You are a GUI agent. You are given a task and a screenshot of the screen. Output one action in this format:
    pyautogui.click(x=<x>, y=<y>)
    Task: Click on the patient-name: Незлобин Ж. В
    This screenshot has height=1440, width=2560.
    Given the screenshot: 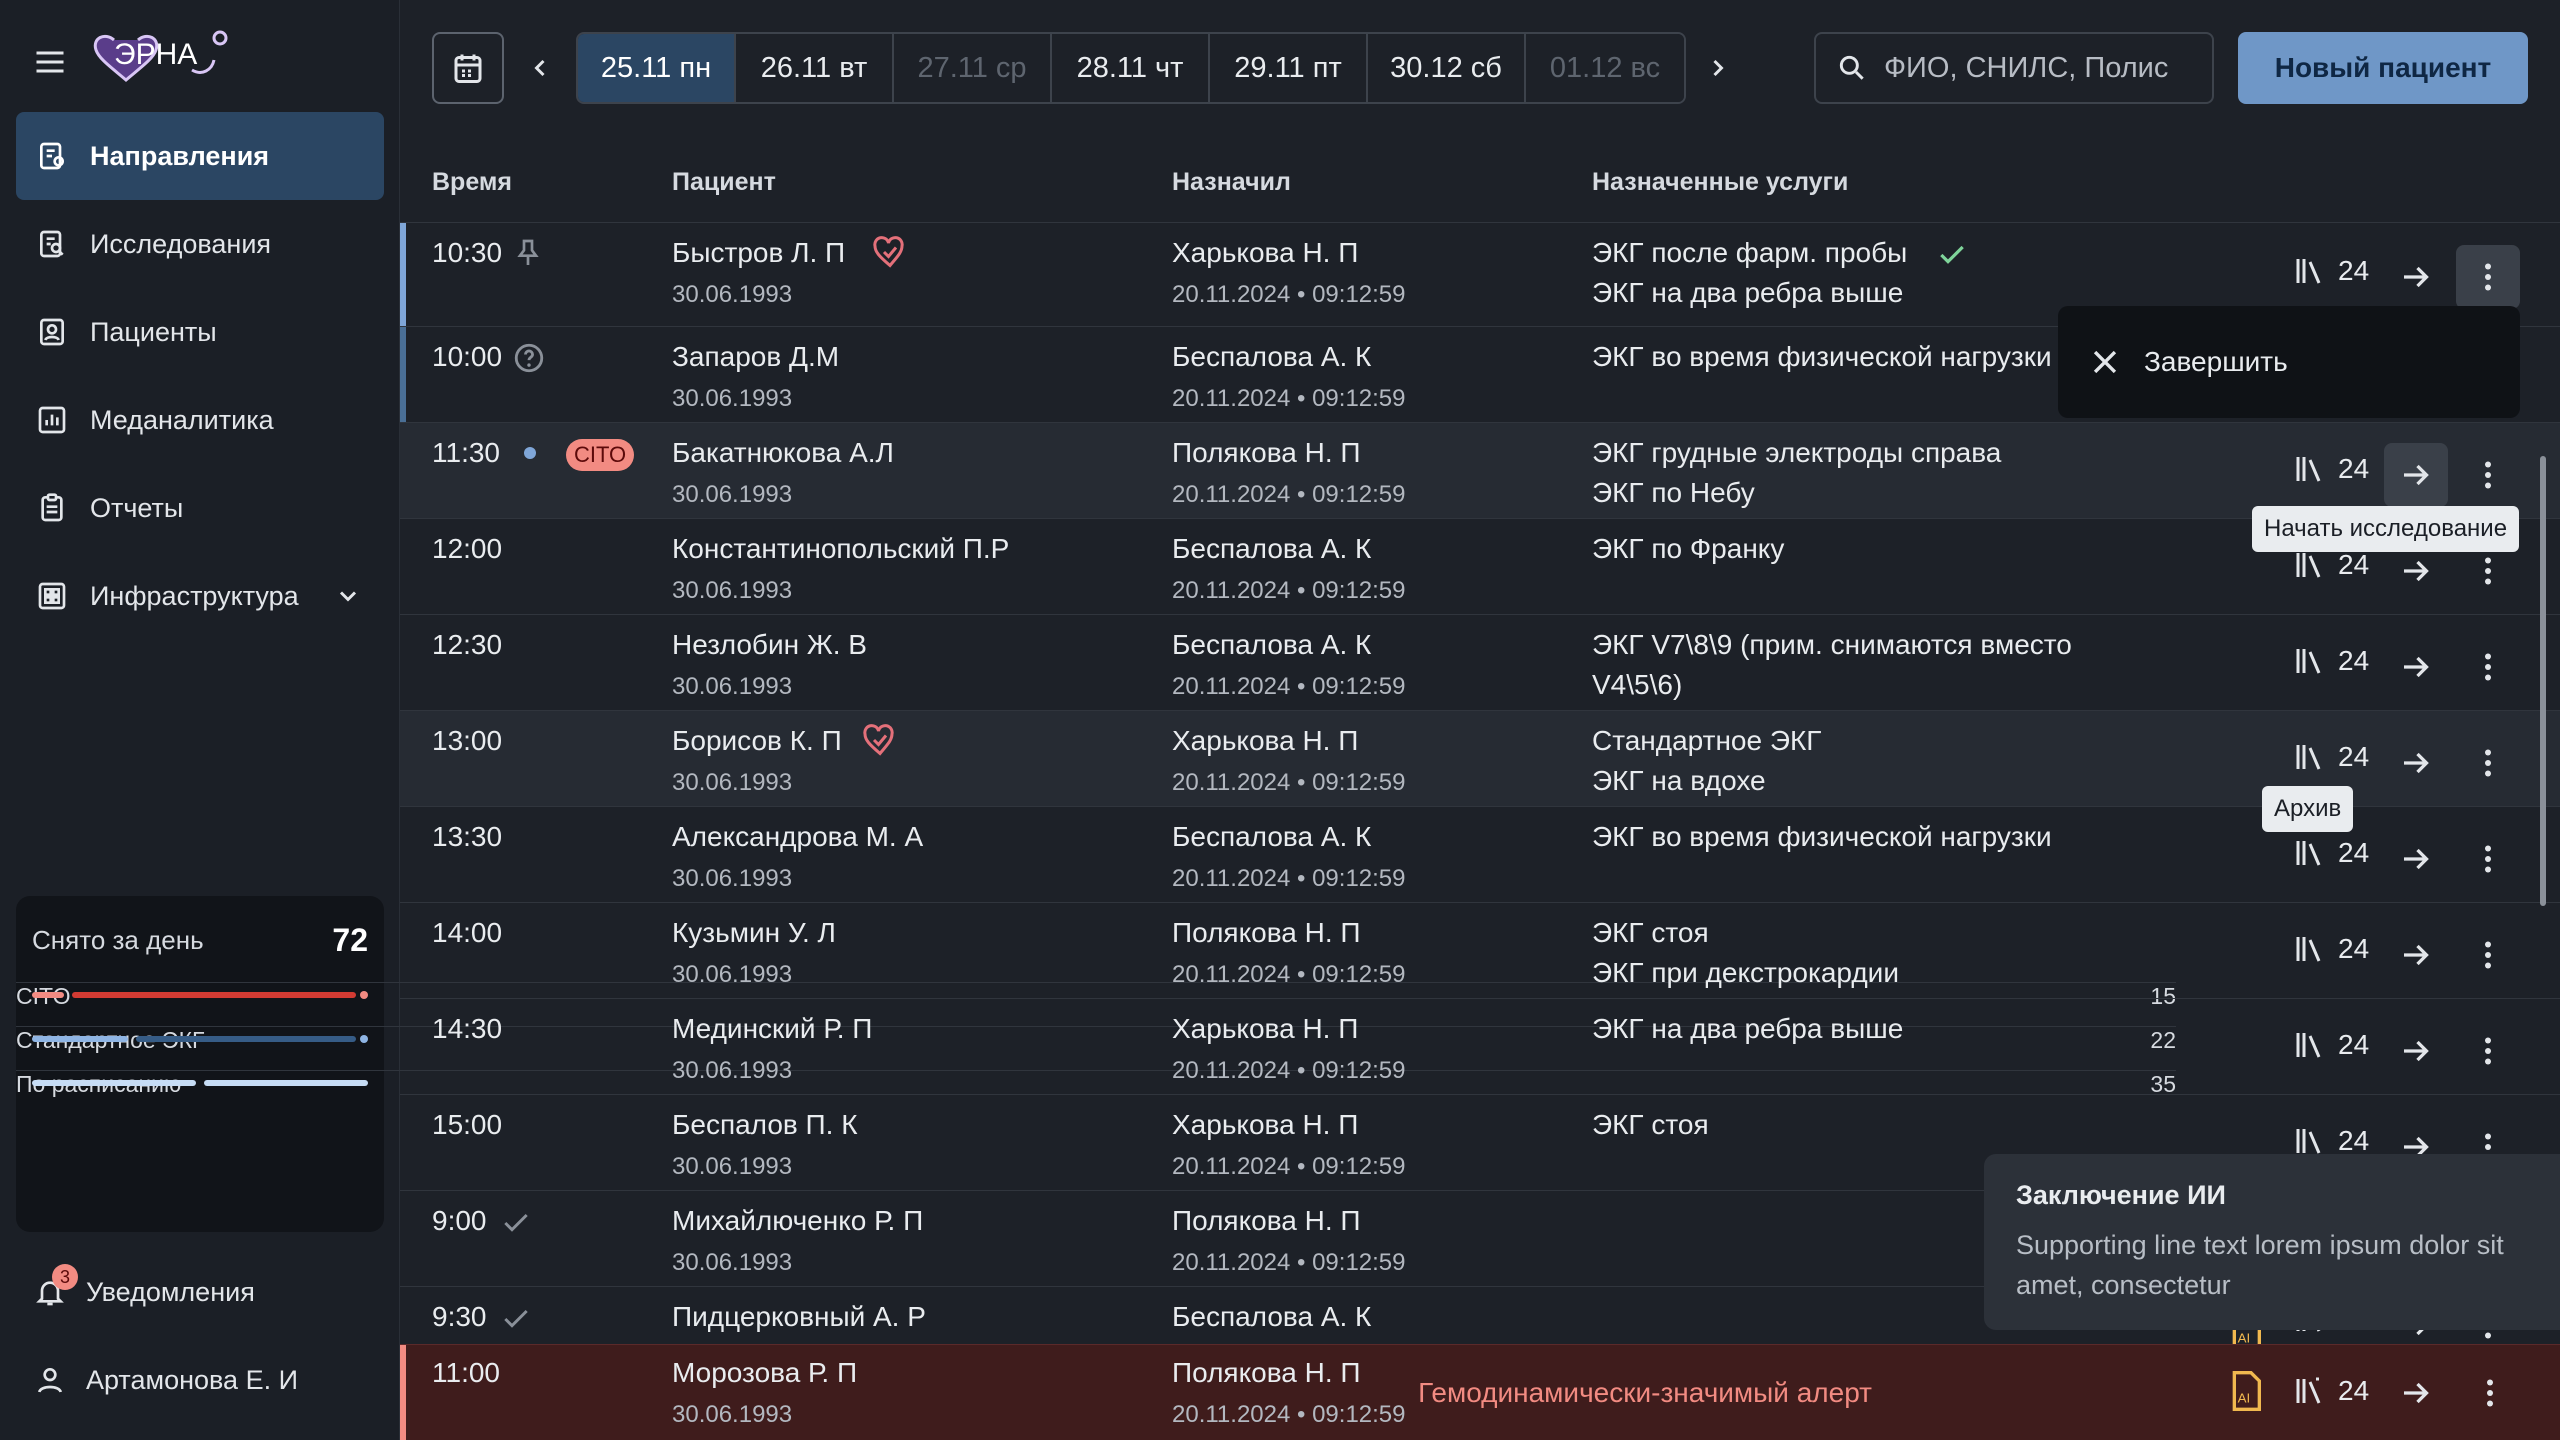 What is the action you would take?
    pyautogui.click(x=769, y=645)
    